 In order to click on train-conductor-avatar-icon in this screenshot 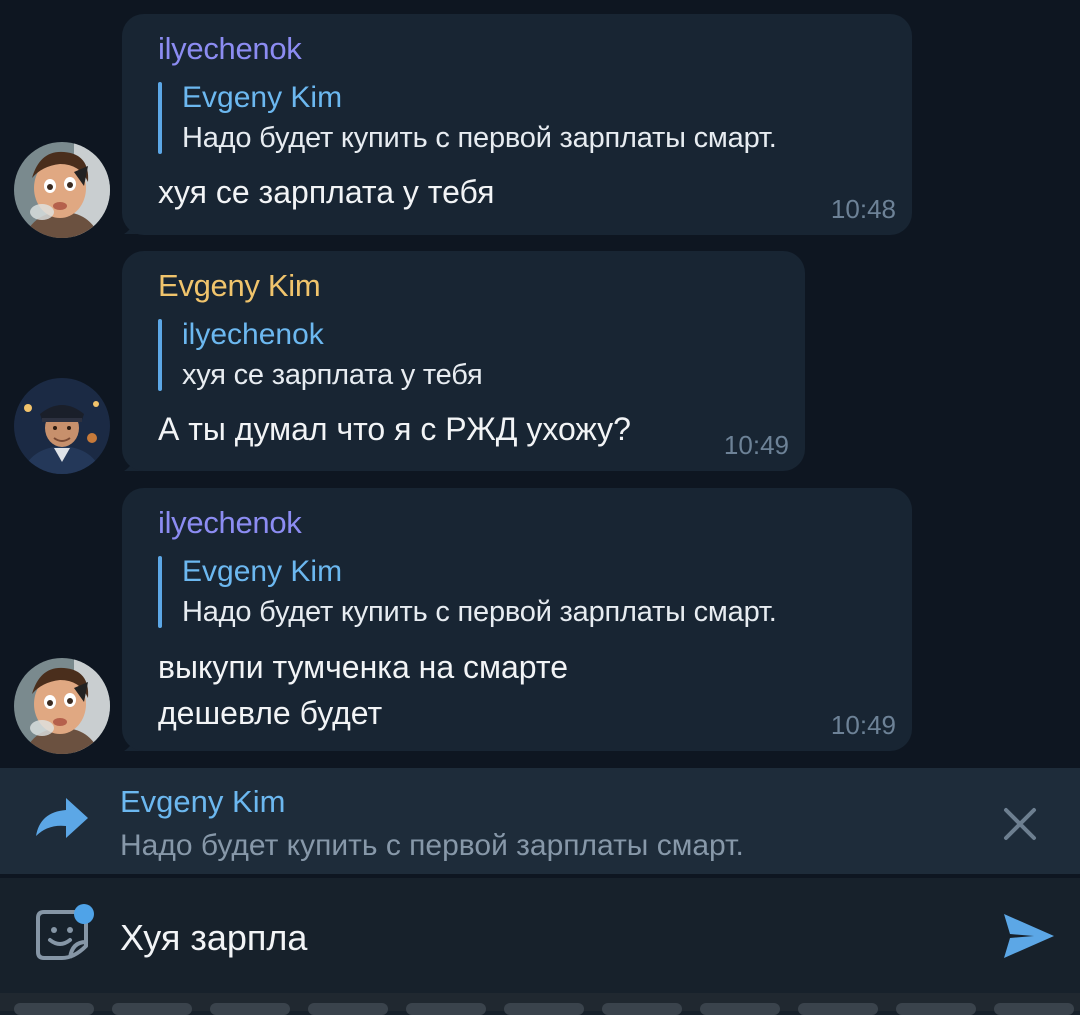, I will do `click(62, 426)`.